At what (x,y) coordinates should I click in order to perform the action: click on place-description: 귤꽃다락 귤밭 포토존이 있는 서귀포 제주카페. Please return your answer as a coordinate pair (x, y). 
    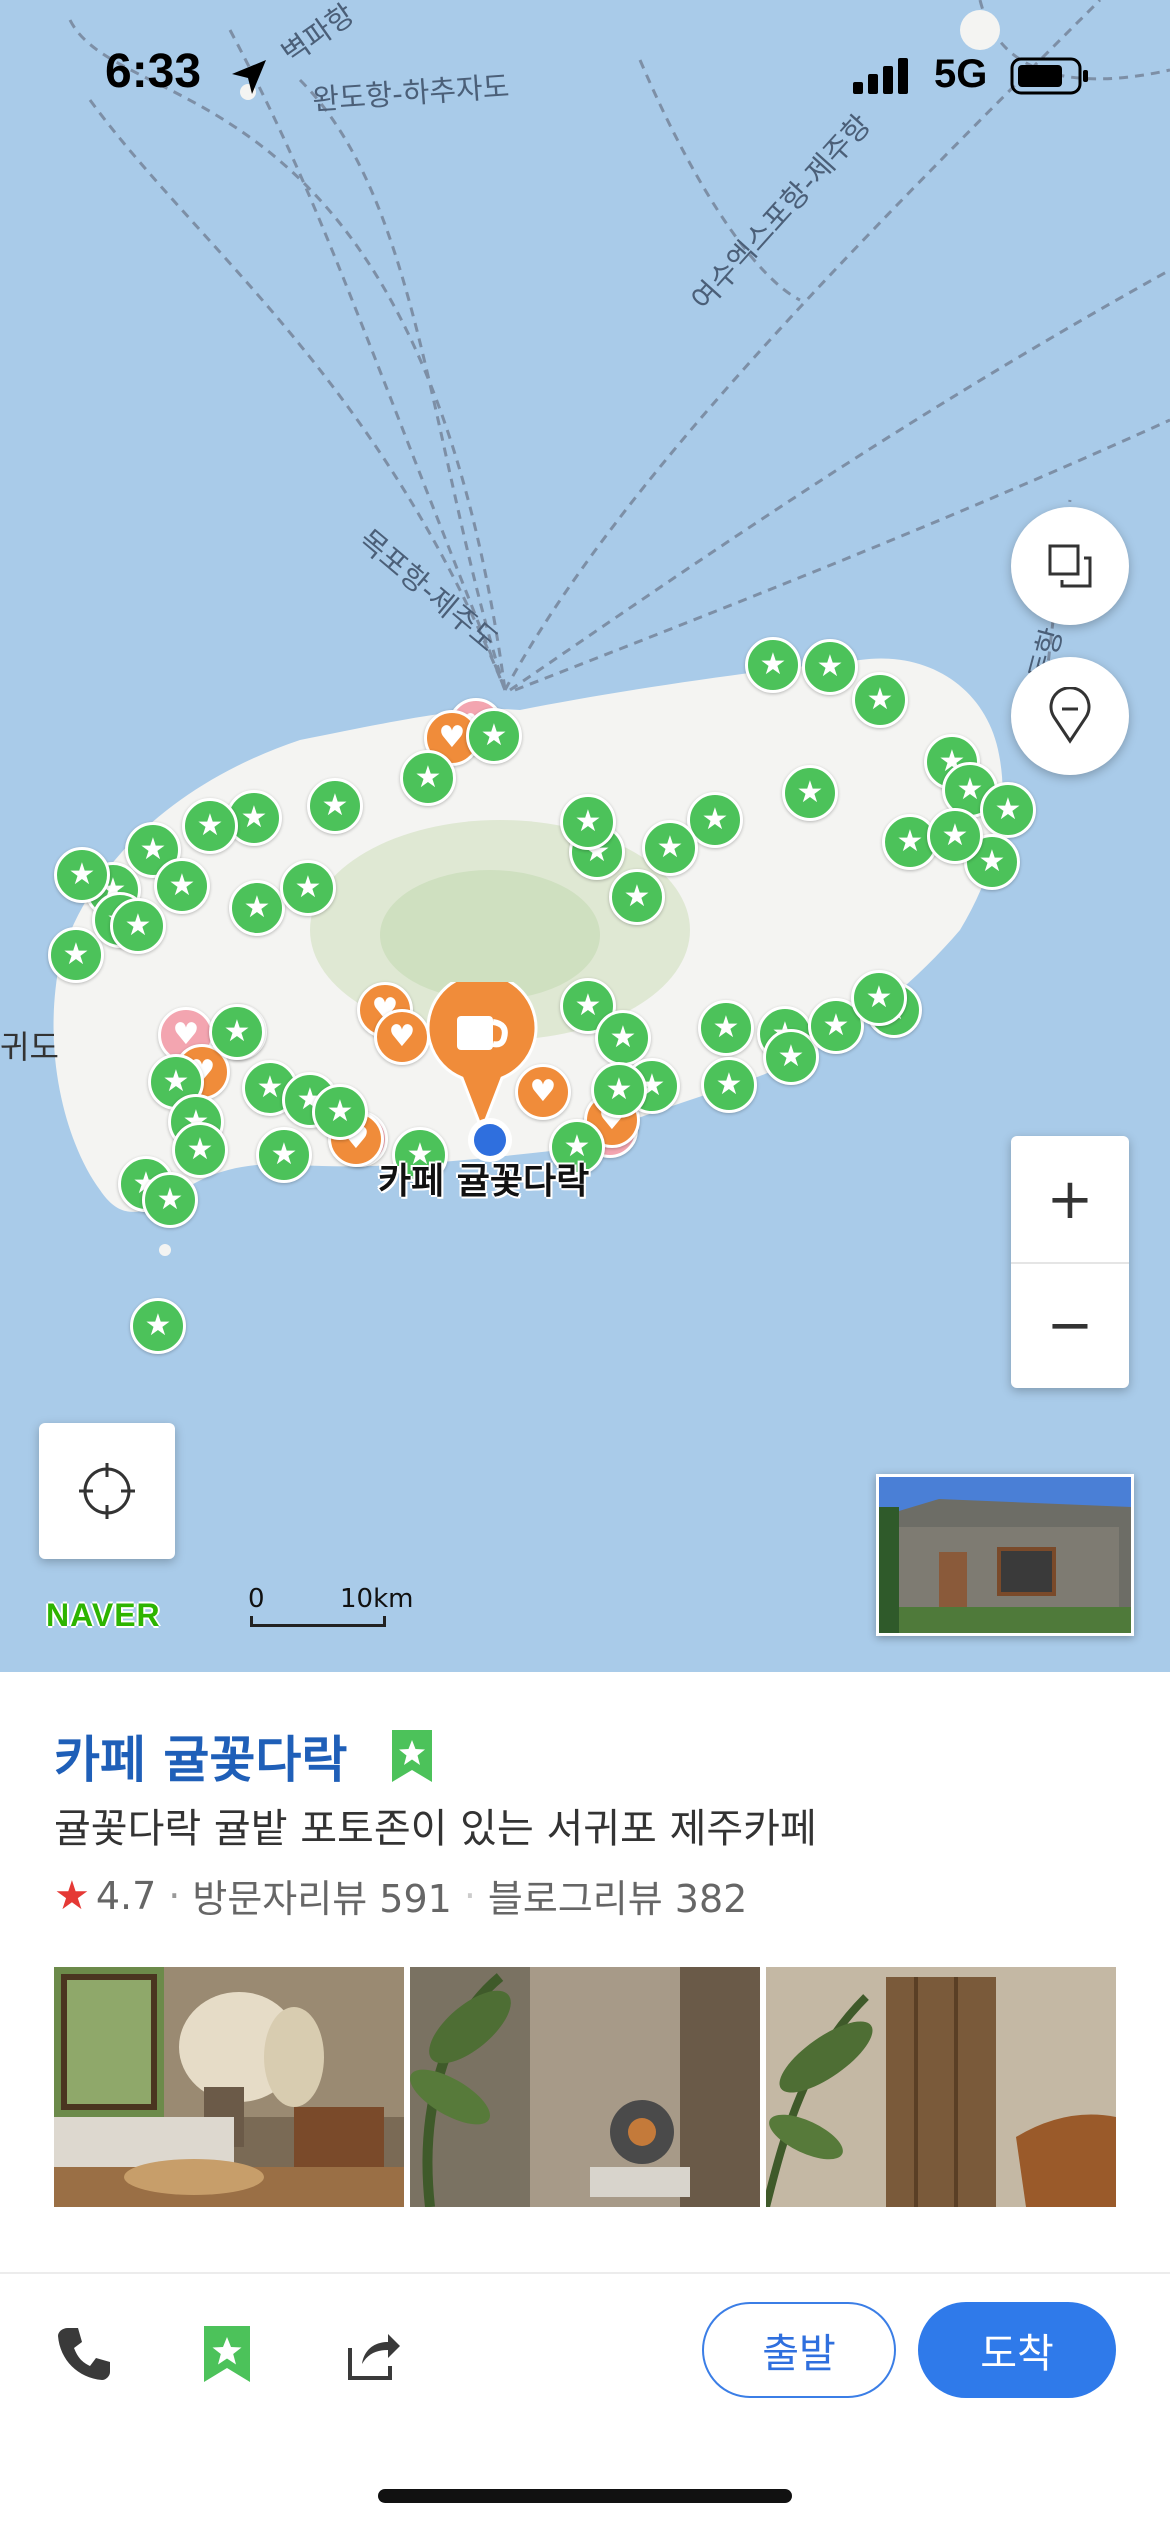
    Looking at the image, I should click on (435, 1829).